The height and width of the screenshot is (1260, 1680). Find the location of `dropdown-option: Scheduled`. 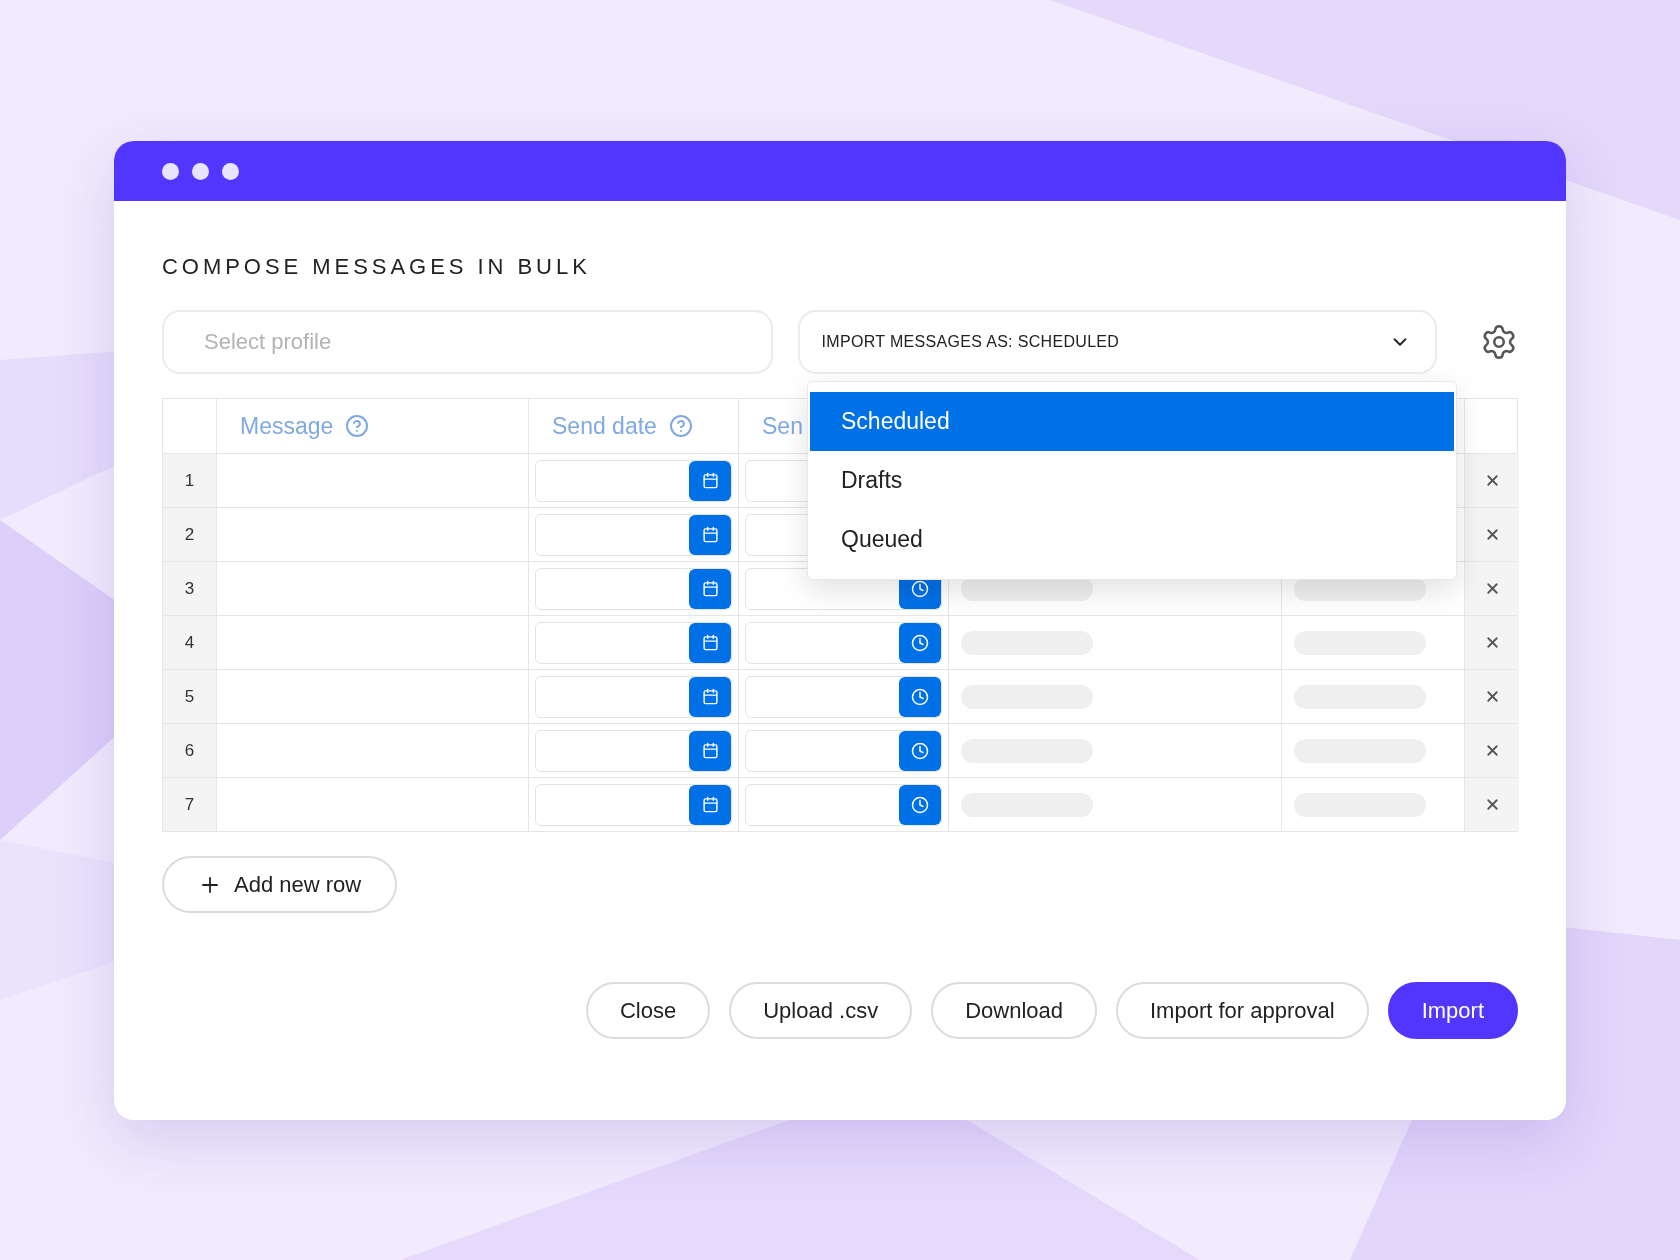

dropdown-option: Scheduled is located at coordinates (1132, 421).